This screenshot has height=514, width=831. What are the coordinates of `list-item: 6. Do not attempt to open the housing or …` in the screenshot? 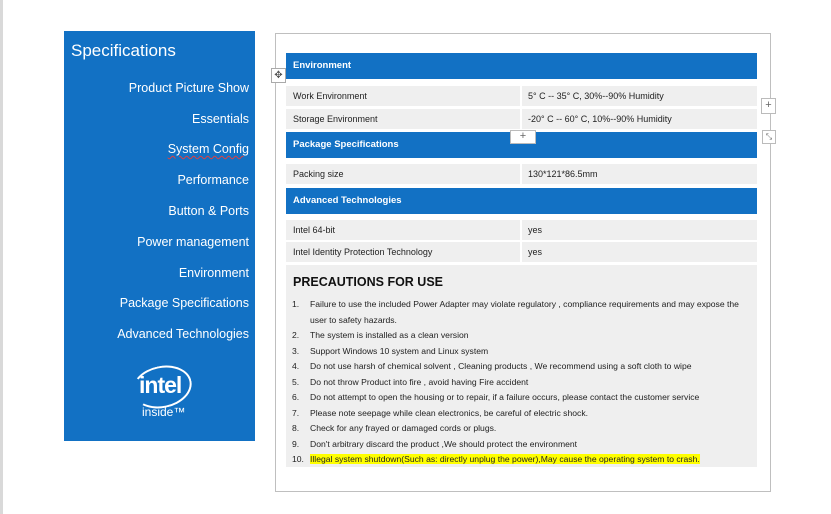 It's located at (496, 397).